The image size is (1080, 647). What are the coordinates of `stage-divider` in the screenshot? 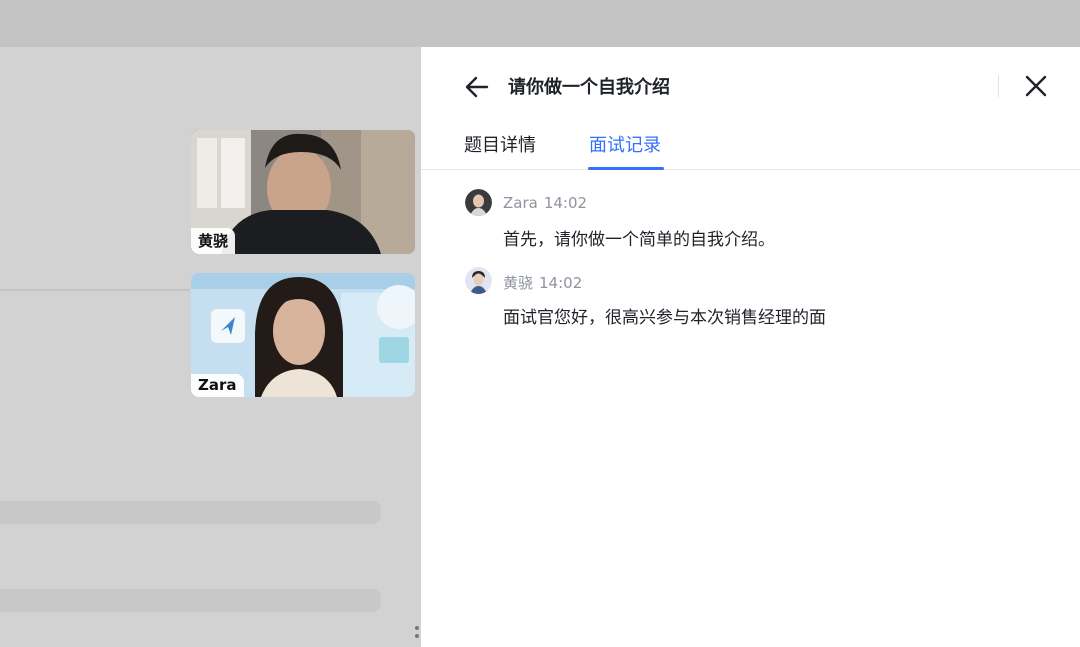 It's located at (95, 290).